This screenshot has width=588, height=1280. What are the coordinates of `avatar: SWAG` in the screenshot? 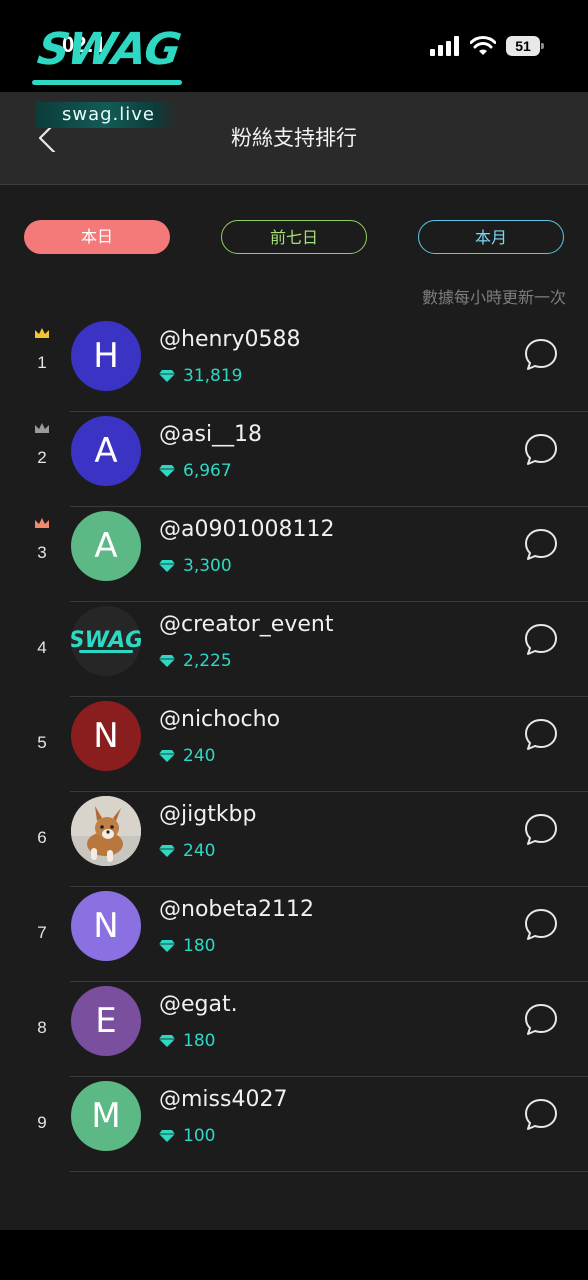 It's located at (106, 641).